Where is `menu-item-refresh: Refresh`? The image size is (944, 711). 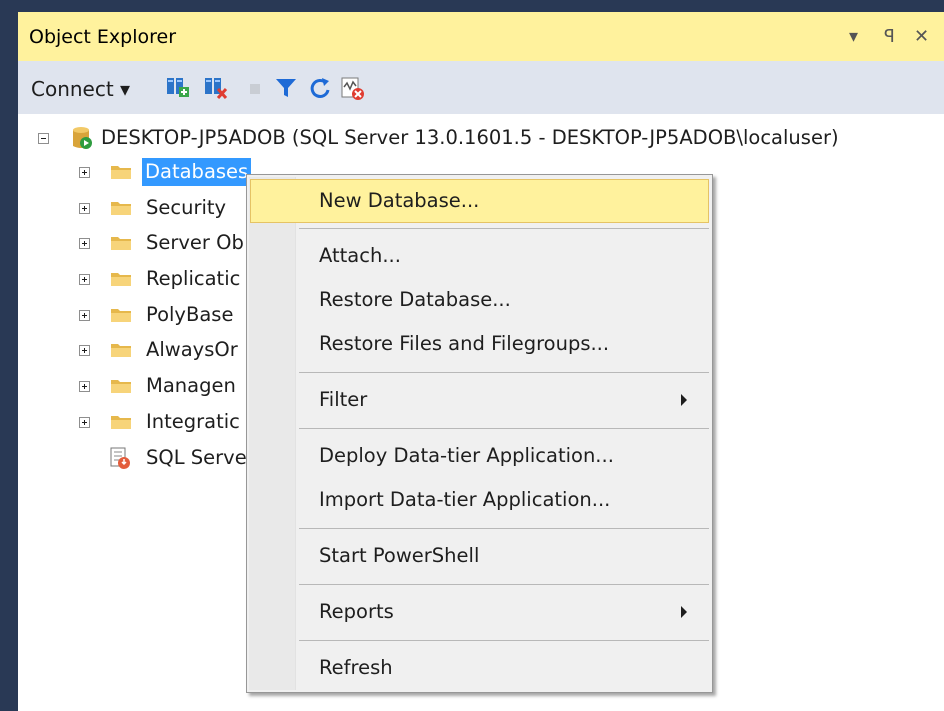 menu-item-refresh: Refresh is located at coordinates (479, 668).